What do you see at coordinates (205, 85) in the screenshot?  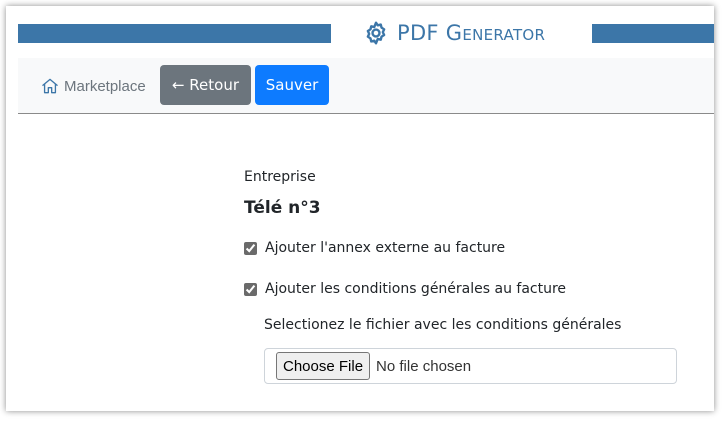 I see `back-button: ← Retour` at bounding box center [205, 85].